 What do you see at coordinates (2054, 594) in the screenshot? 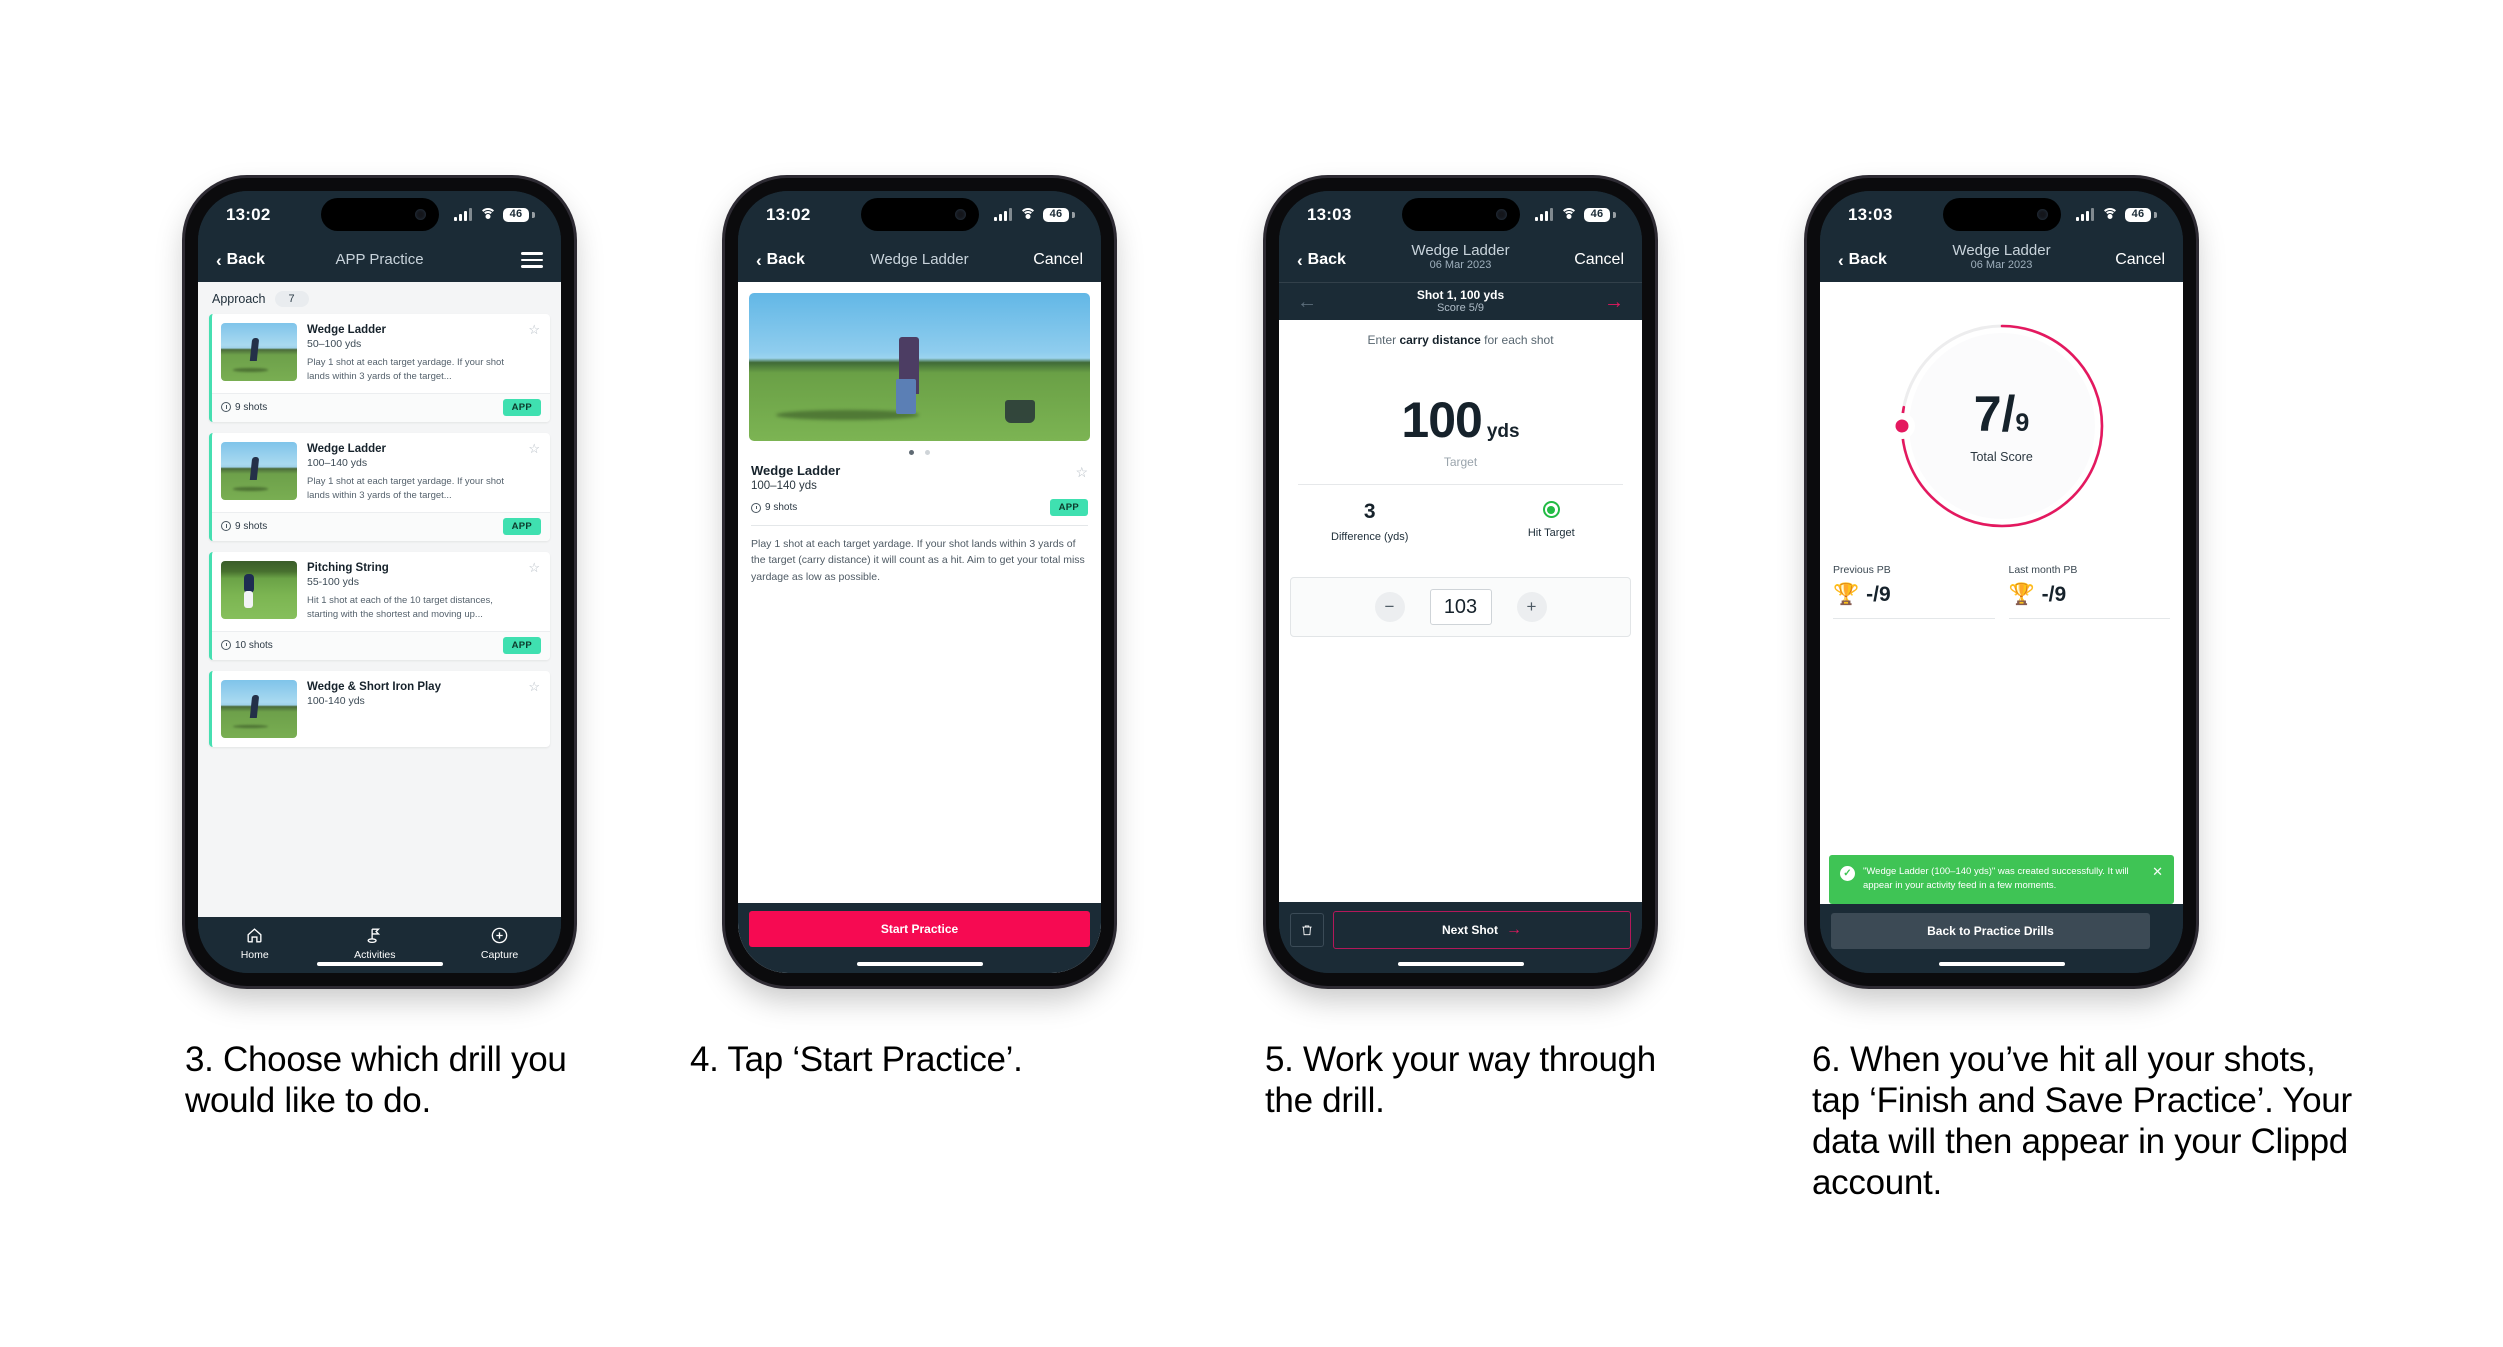
I see `last-month-pb-value: -/9` at bounding box center [2054, 594].